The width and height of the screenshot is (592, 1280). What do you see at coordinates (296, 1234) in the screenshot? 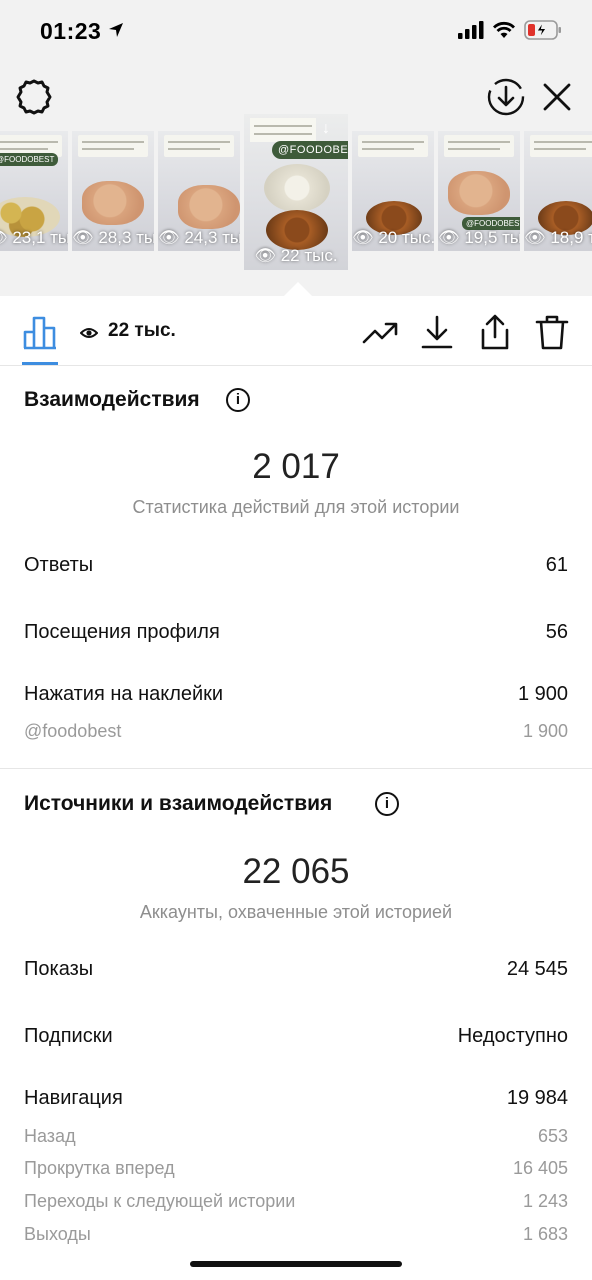
I see `stat-subrow: Выходы 1 683` at bounding box center [296, 1234].